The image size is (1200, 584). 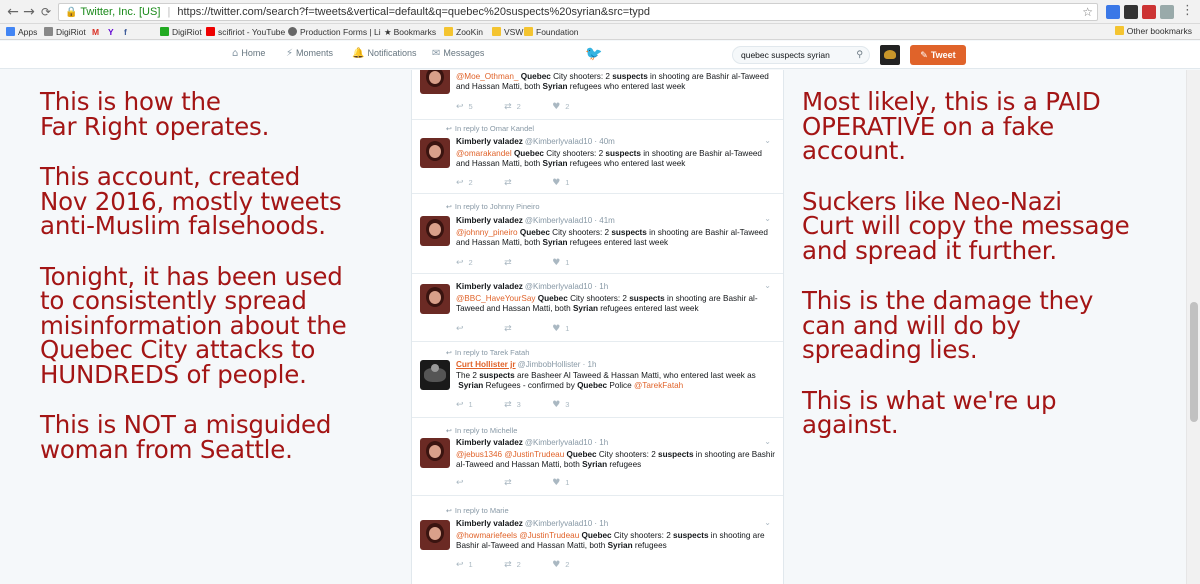 I want to click on nav-home: ⌂ Home, so click(x=248, y=53).